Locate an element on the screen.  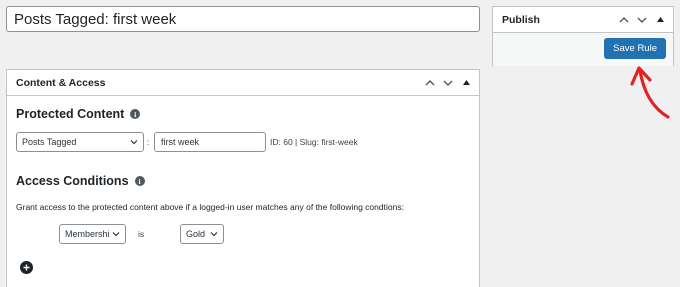
content-access-actions is located at coordinates (448, 83).